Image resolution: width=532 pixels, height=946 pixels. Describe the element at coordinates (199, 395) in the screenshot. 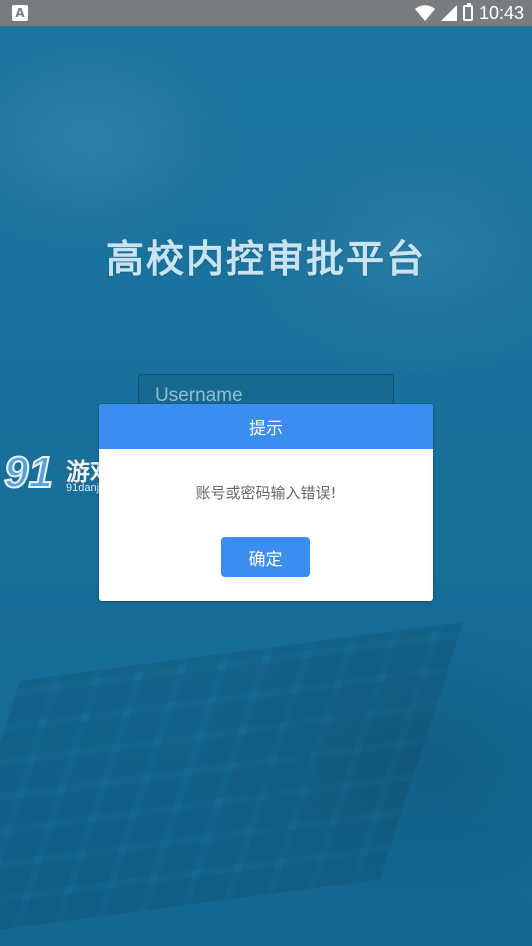

I see `username-placeholder: Username` at that location.